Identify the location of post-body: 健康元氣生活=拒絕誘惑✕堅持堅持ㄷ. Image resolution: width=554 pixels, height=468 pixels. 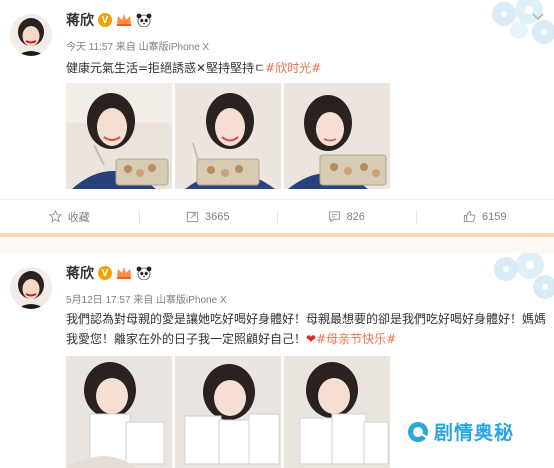
(166, 68).